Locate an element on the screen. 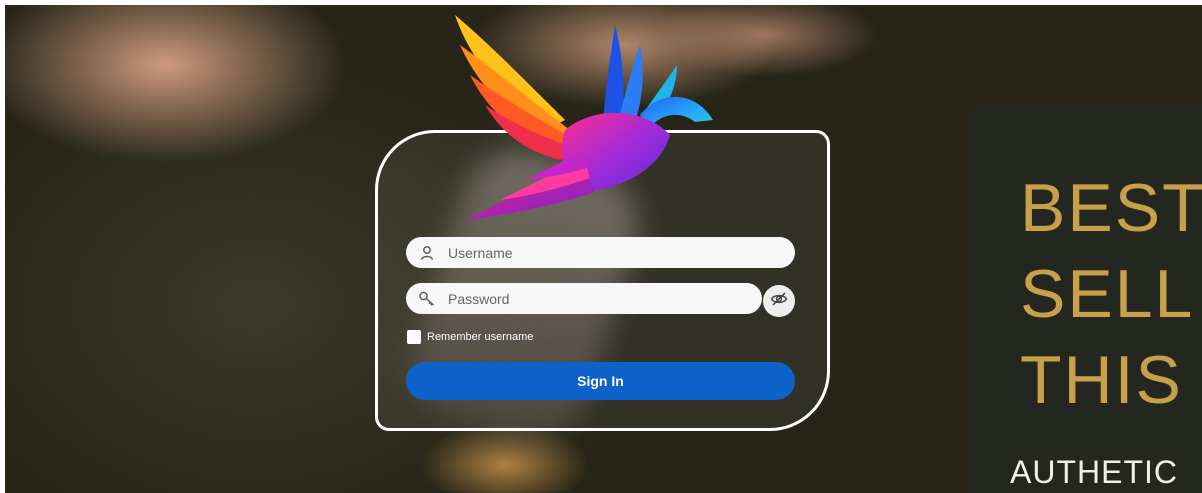 The width and height of the screenshot is (1202, 493). user-icon is located at coordinates (427, 253).